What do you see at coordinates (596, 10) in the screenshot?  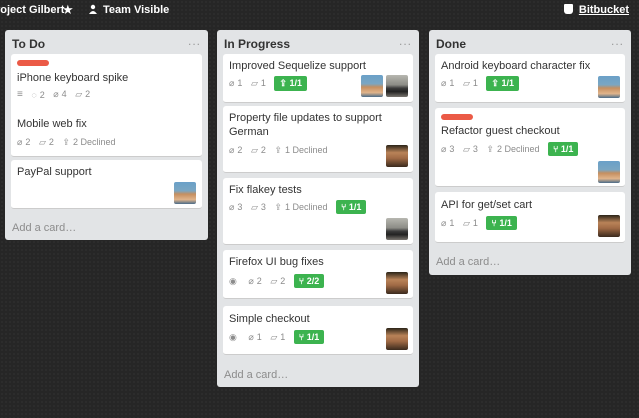 I see `bitbucket-link: Bitbucket` at bounding box center [596, 10].